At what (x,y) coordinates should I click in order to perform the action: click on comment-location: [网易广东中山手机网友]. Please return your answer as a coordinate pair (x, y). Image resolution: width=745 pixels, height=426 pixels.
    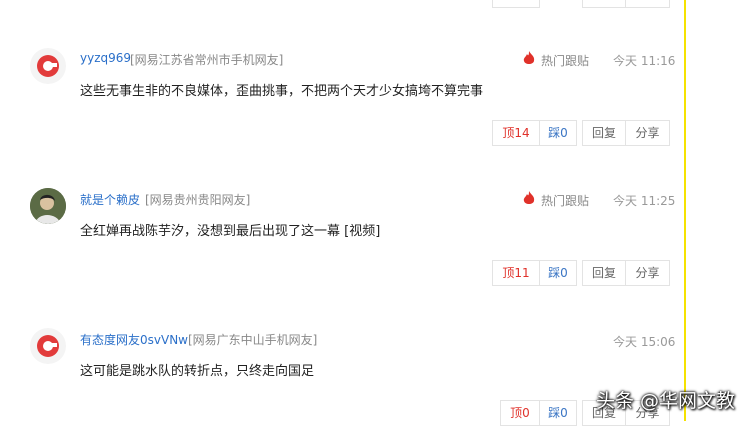
    Looking at the image, I should click on (253, 340).